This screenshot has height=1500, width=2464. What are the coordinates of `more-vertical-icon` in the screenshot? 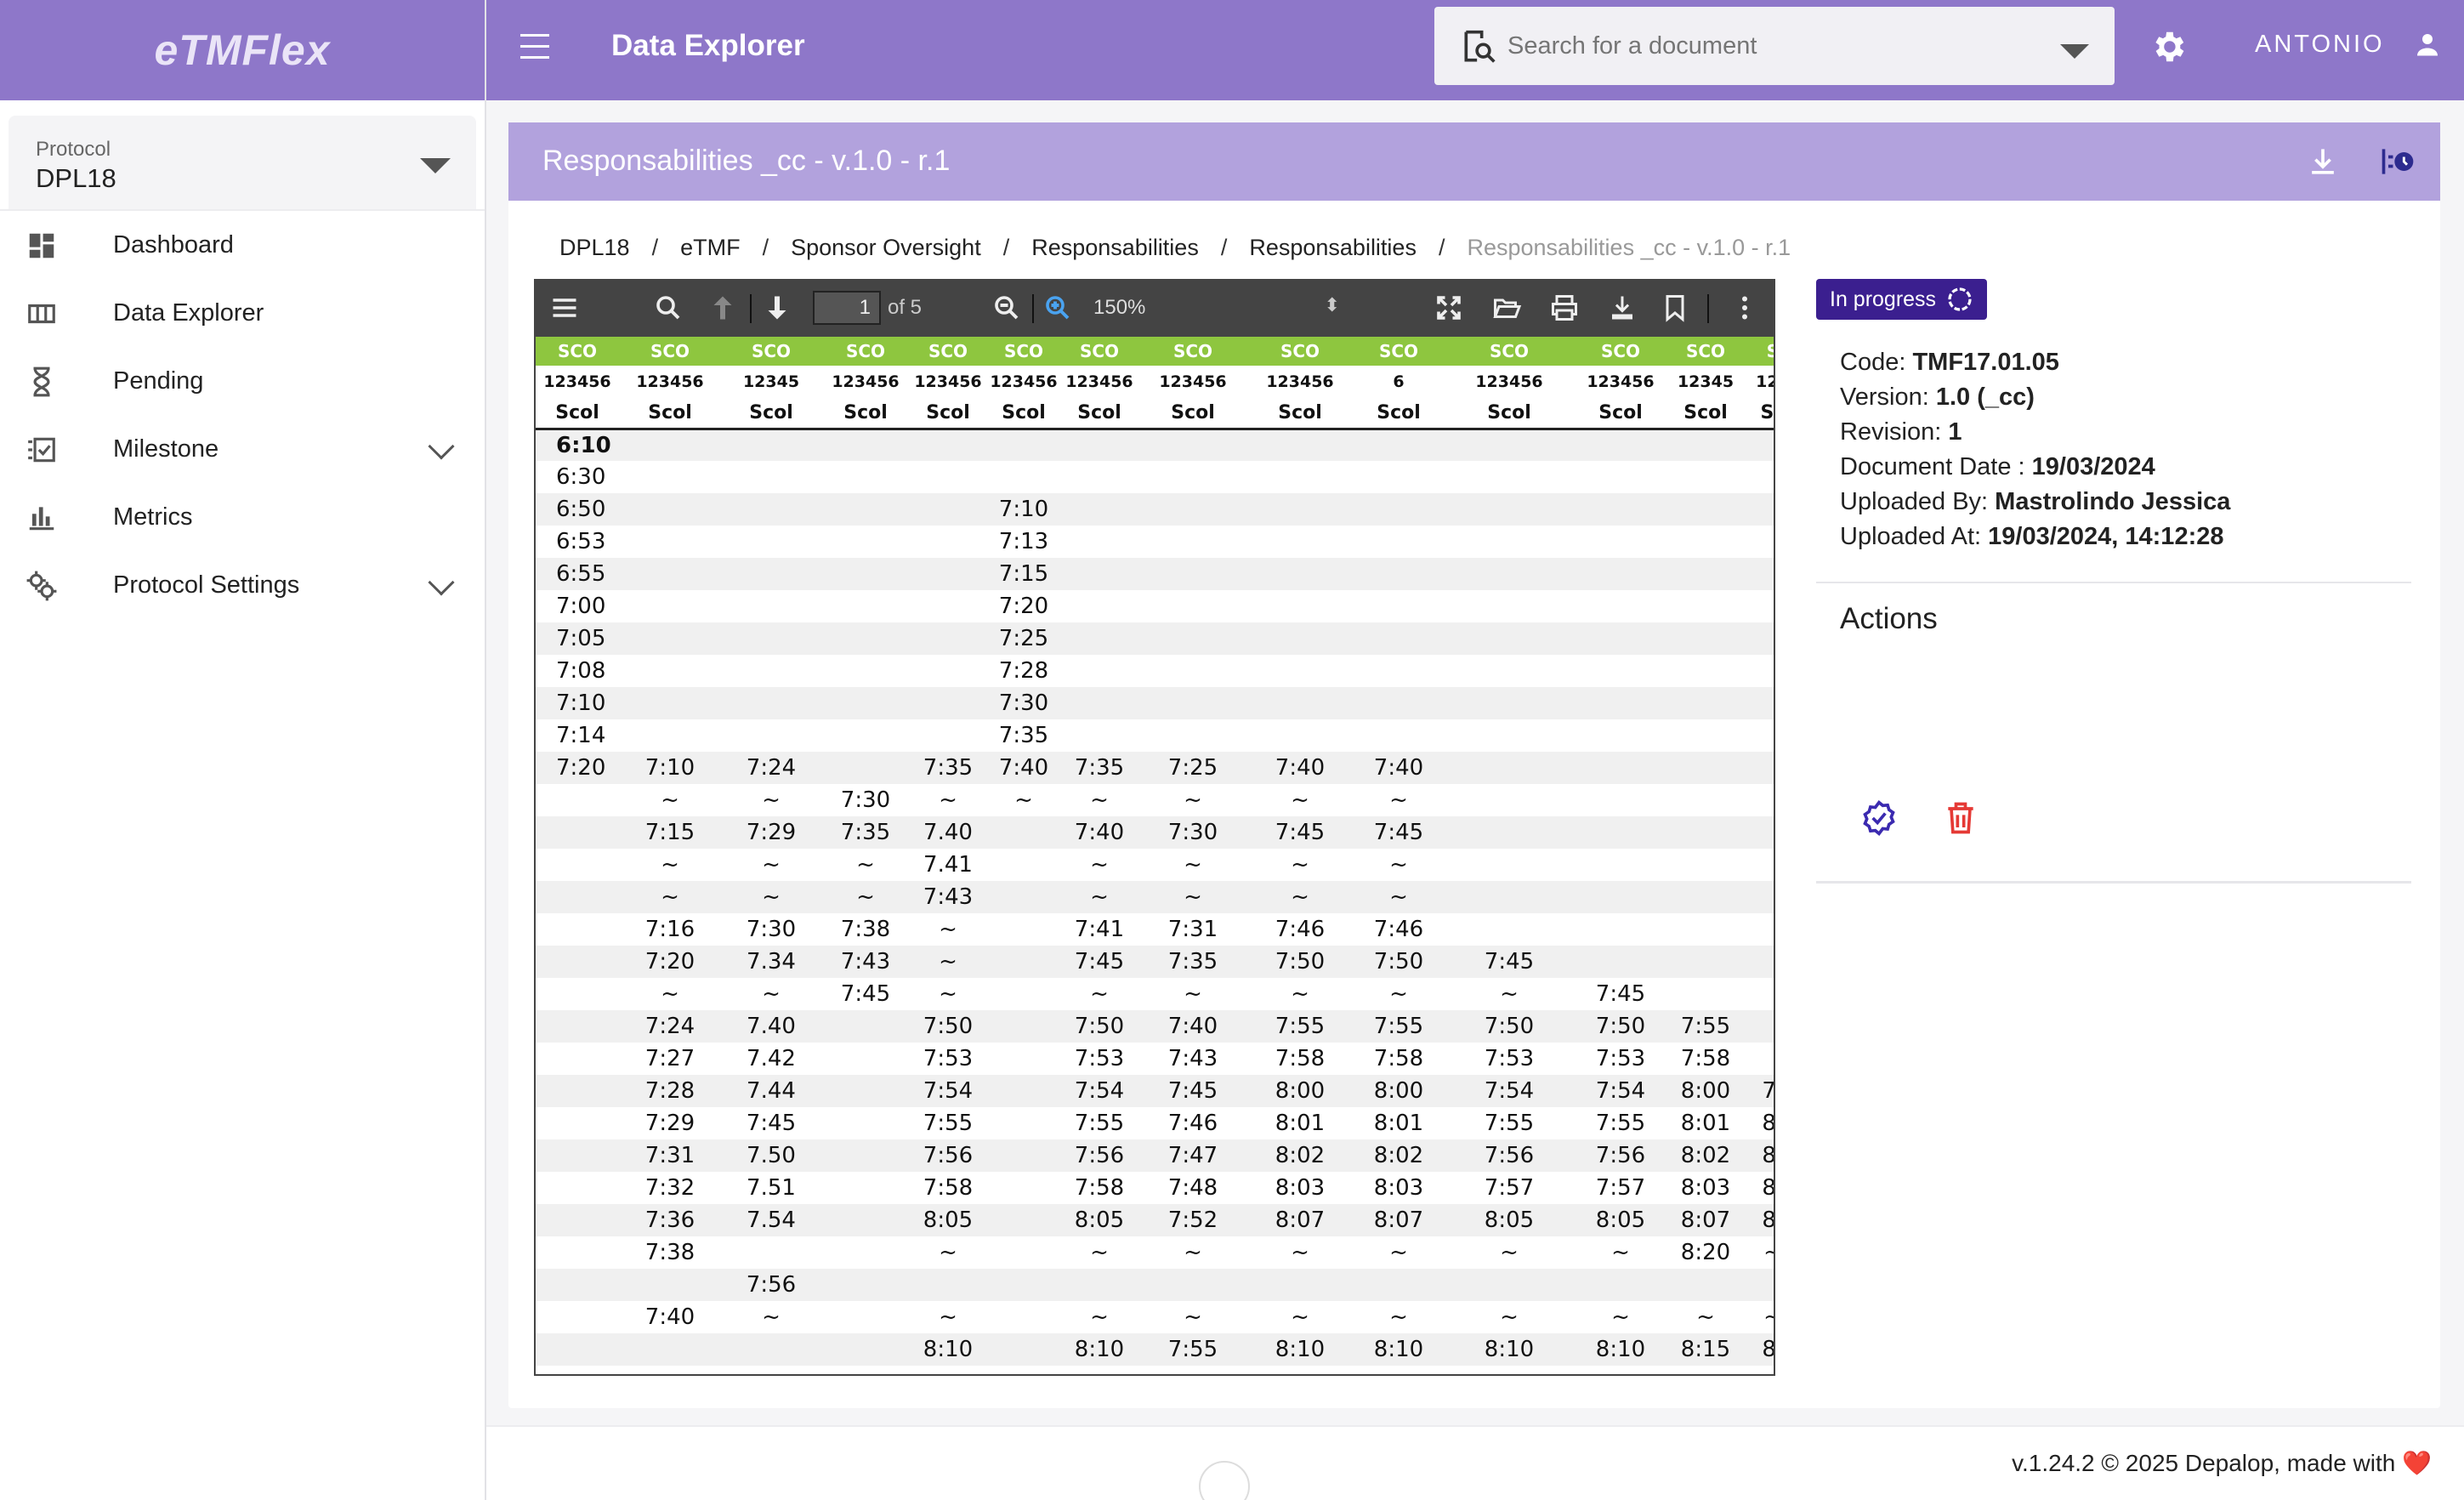 It's located at (1744, 308).